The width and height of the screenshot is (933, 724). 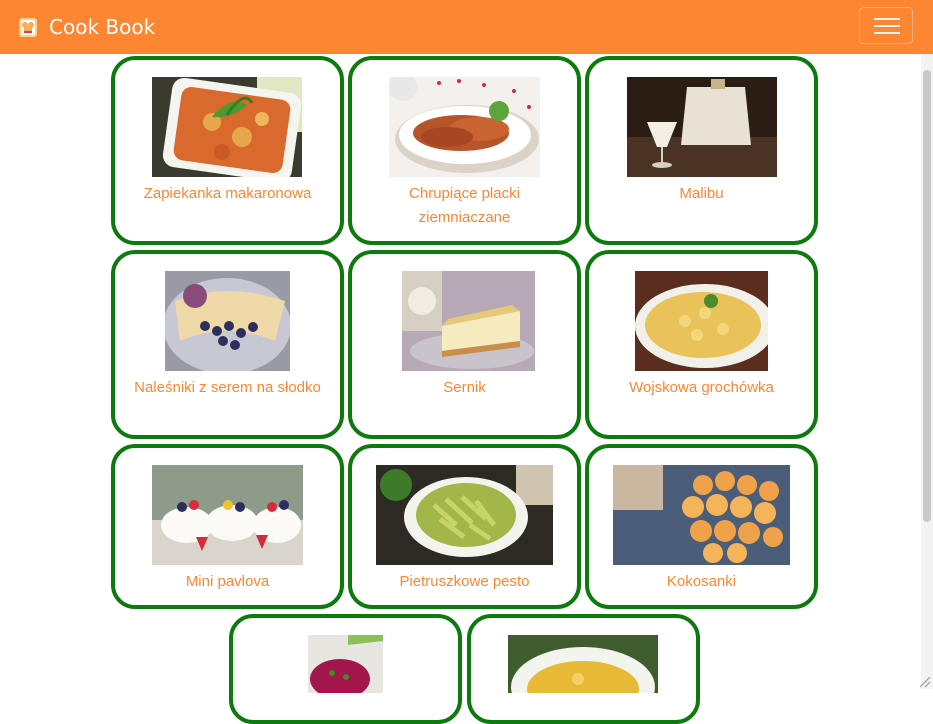 I want to click on recipe-image-baked-pasta-casserole, so click(x=227, y=127).